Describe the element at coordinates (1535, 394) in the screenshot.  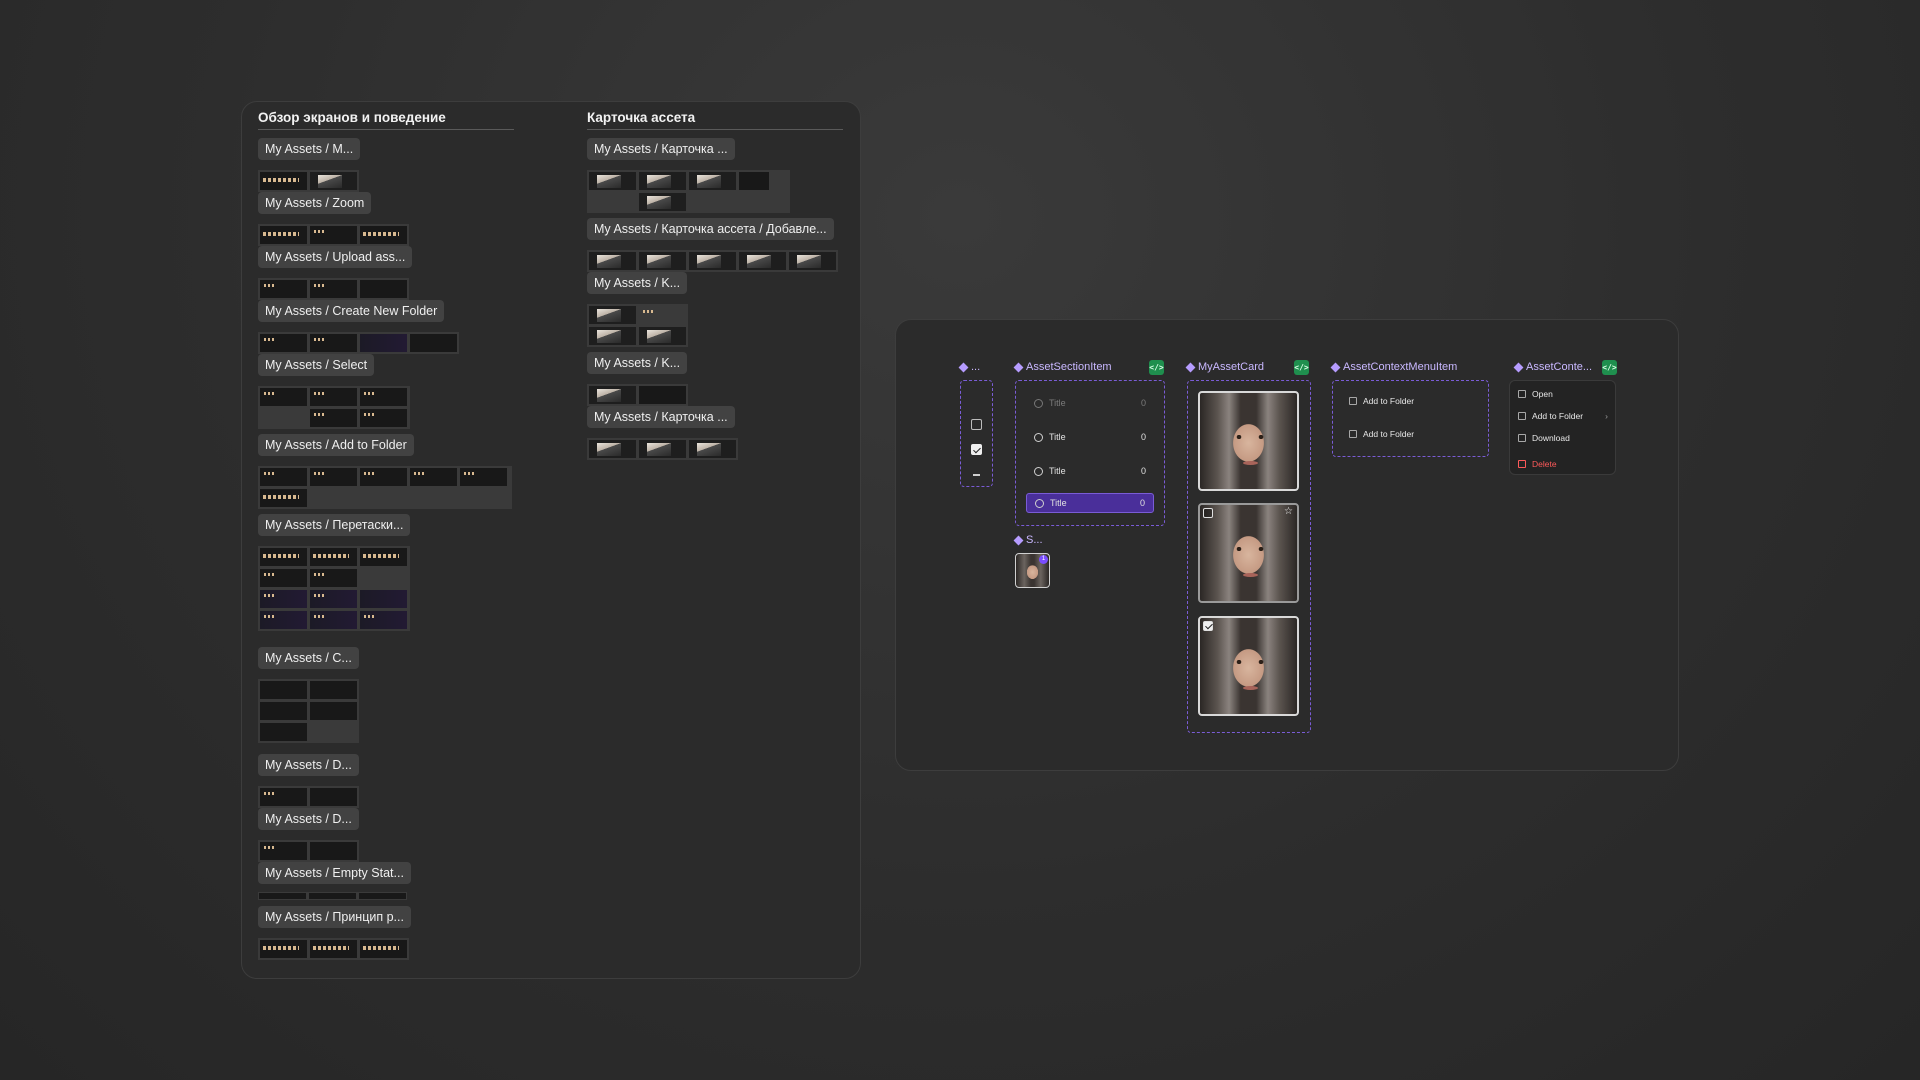
I see `menu-item-open: Open` at that location.